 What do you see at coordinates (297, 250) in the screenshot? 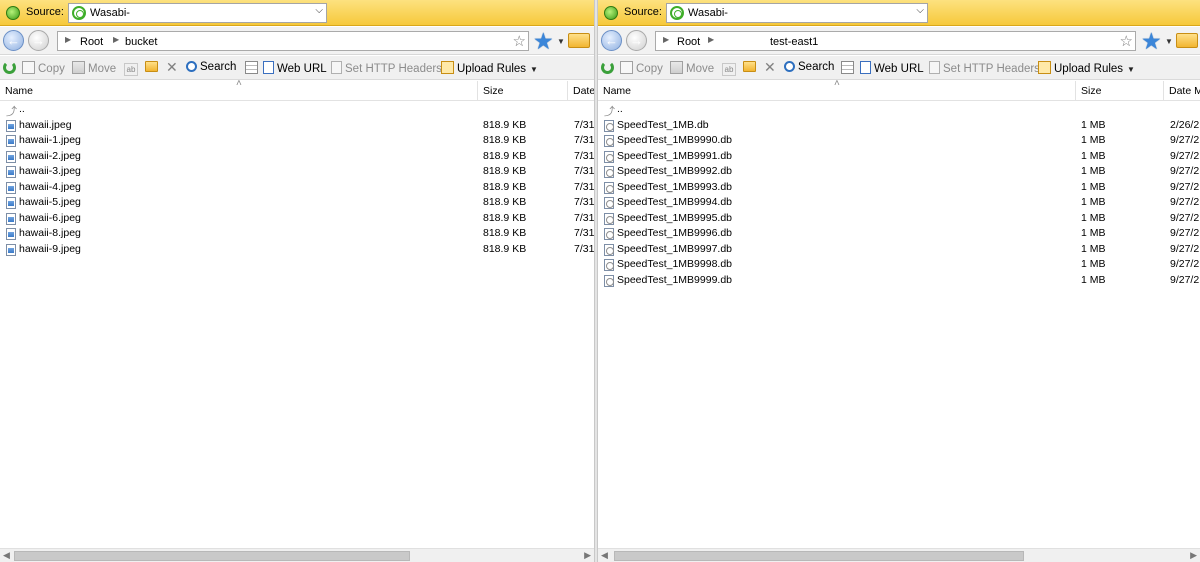
I see `file-row: hawaii-9.jpeg 818.9 KB 7/31` at bounding box center [297, 250].